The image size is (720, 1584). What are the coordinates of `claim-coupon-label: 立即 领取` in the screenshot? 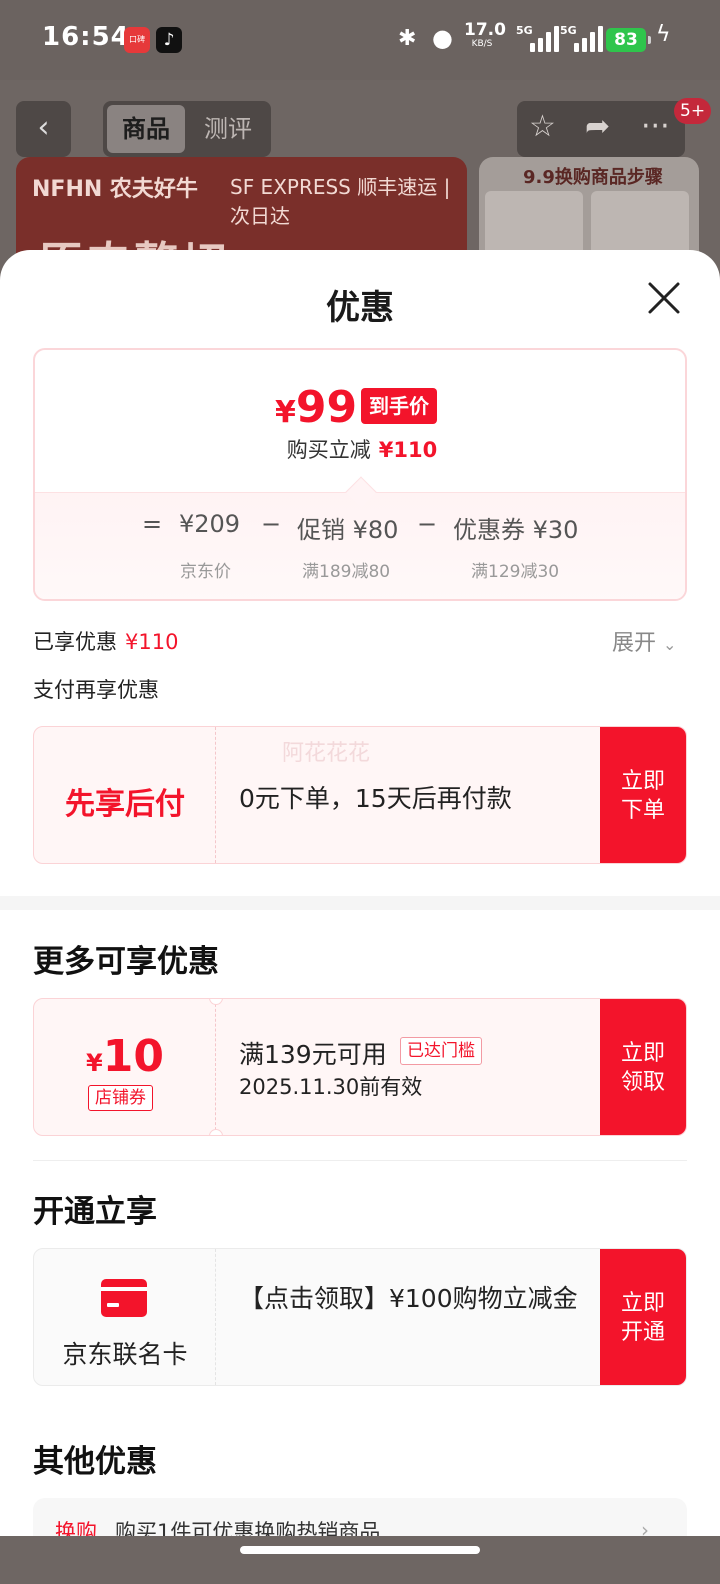 It's located at (642, 1068).